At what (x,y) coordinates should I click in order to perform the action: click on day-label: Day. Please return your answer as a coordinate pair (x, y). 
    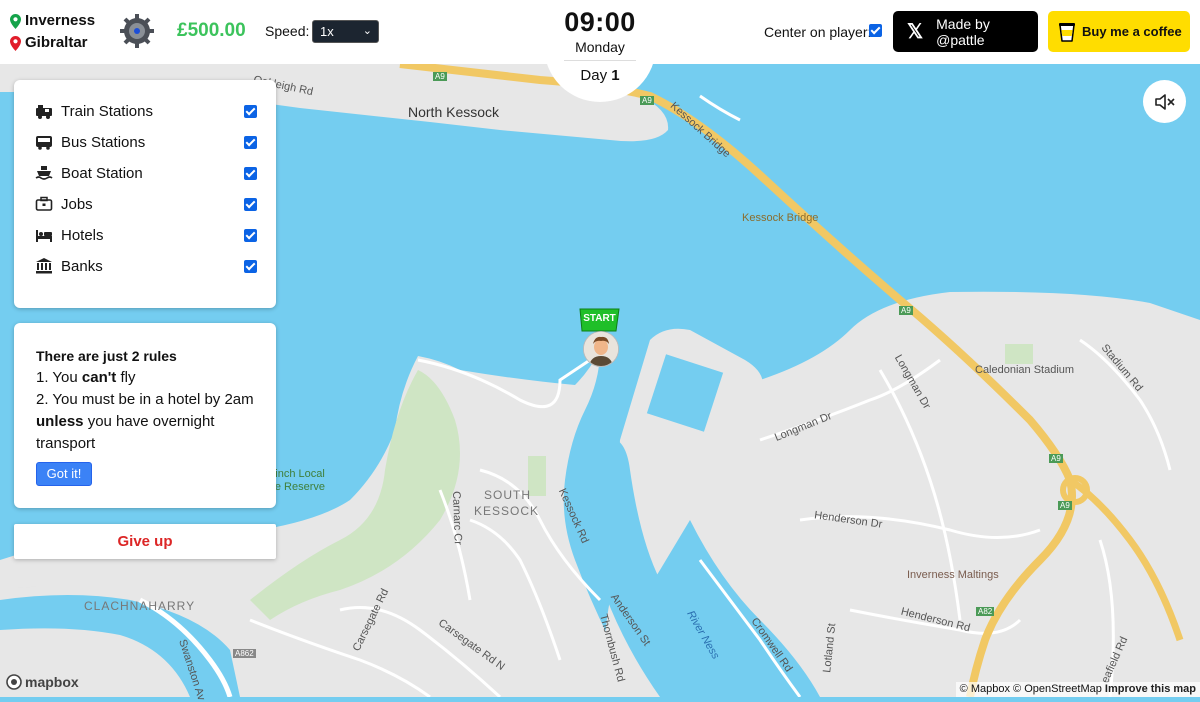
    Looking at the image, I should click on (594, 75).